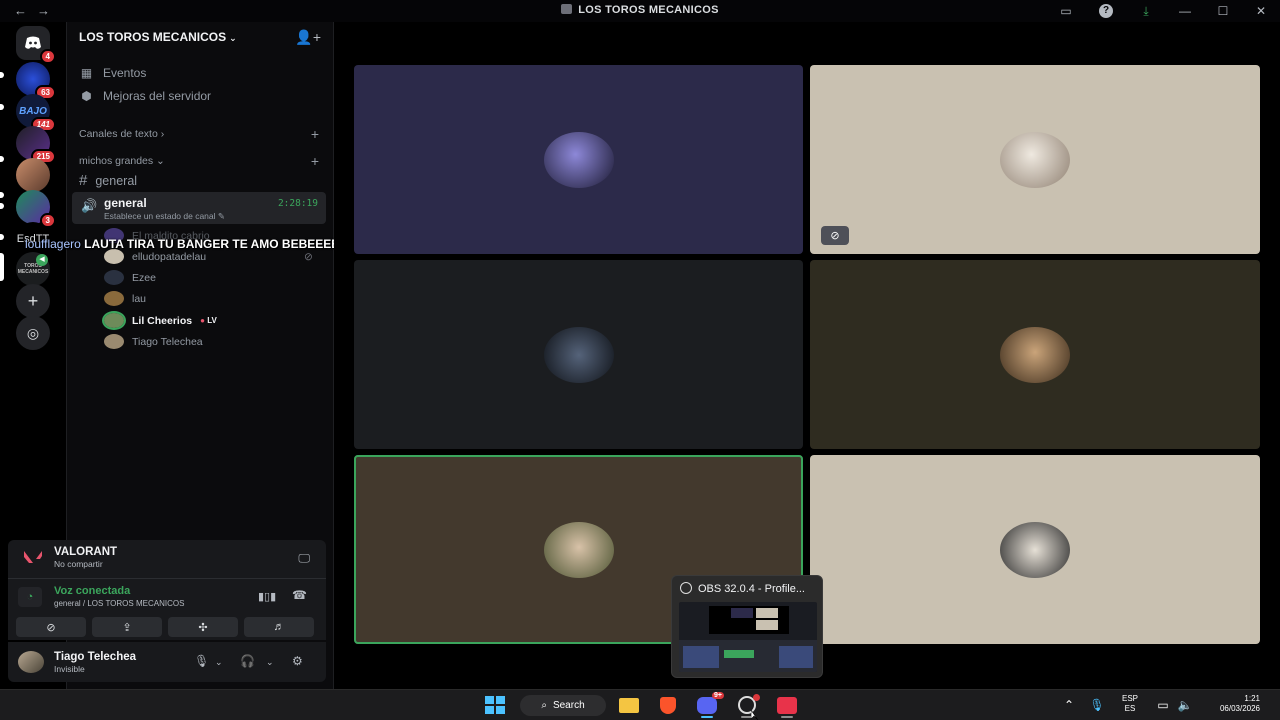 The width and height of the screenshot is (1280, 720). I want to click on inbox-icon: ▭, so click(1066, 11).